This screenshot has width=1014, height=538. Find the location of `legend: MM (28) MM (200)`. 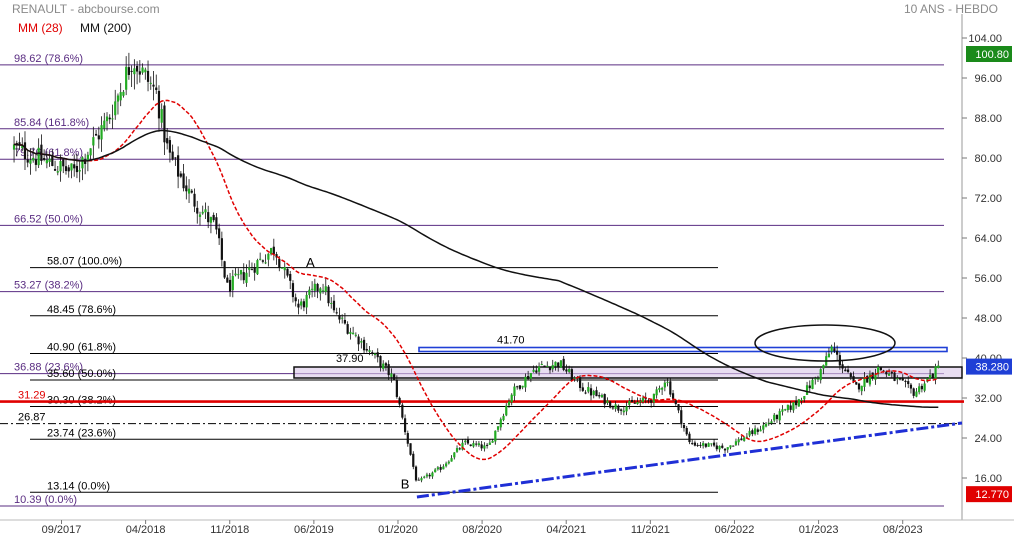

legend: MM (28) MM (200) is located at coordinates (81, 28).